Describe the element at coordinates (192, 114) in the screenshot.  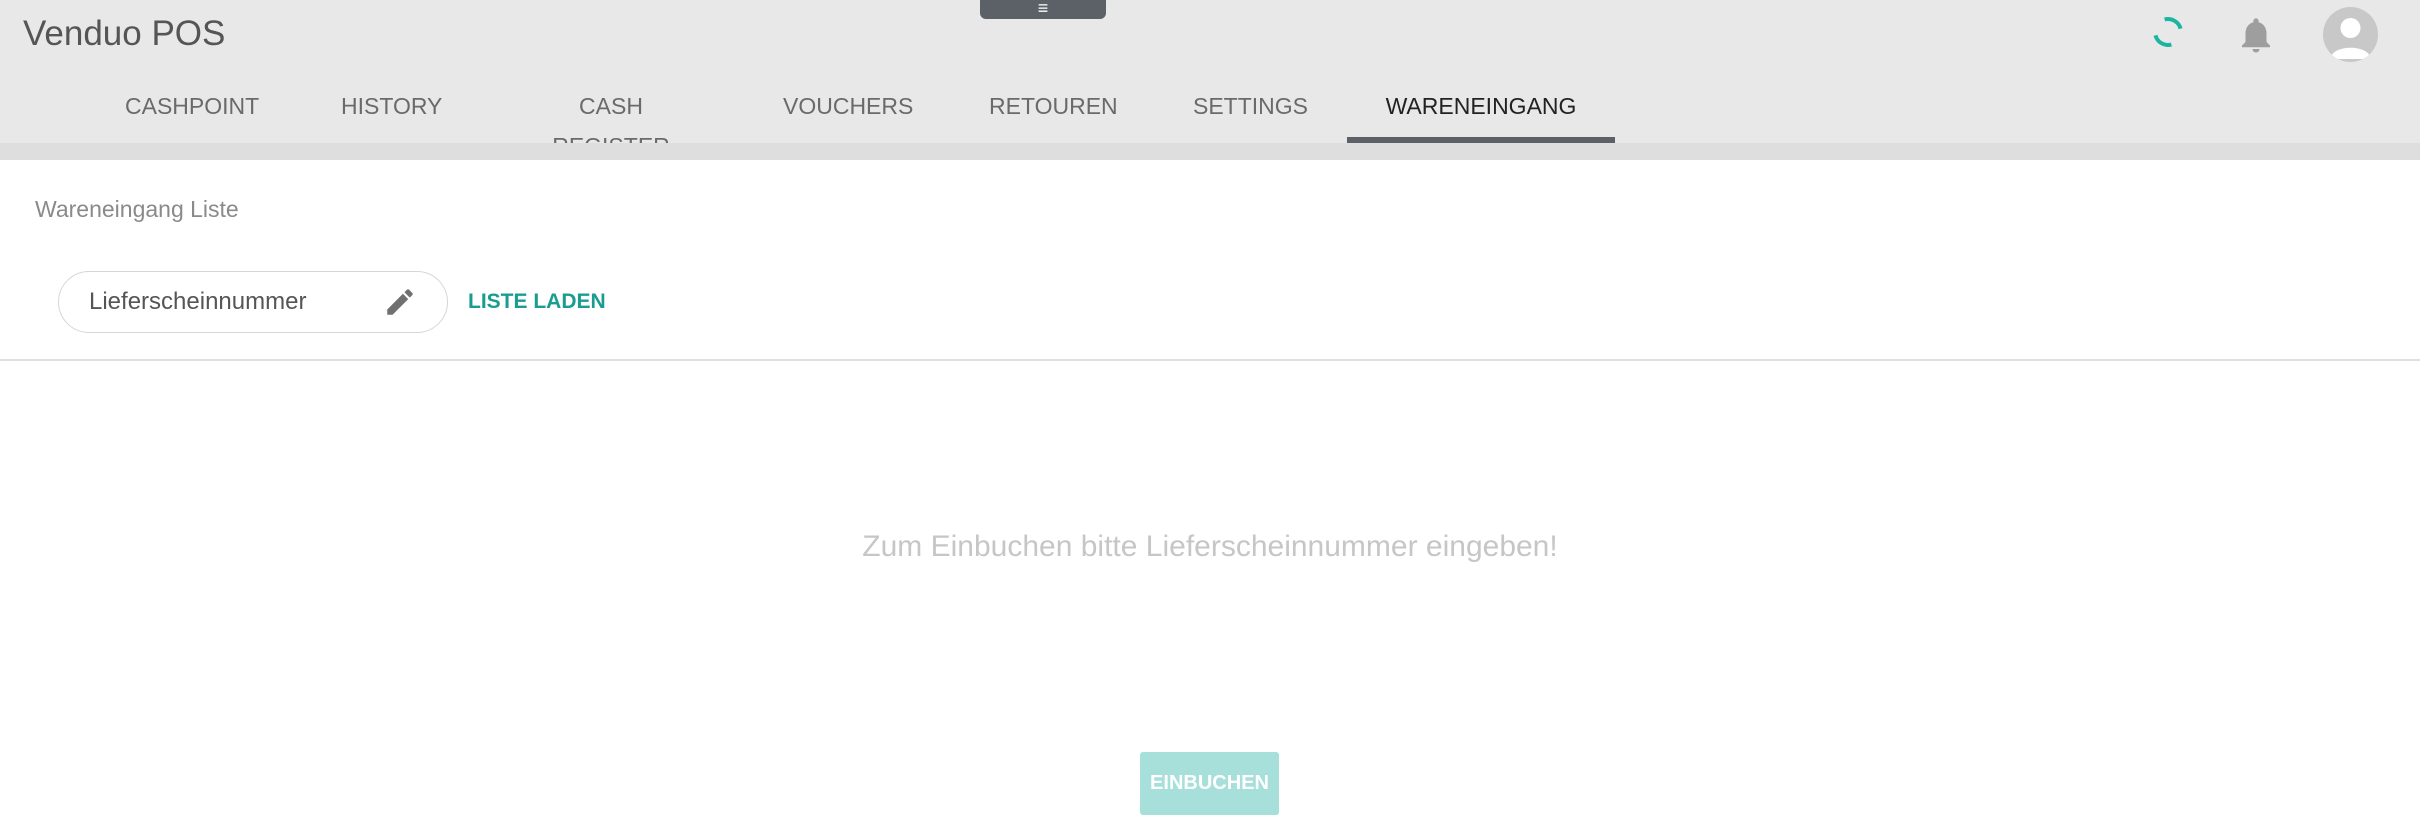
I see `tab-cashpoint: CASHPOINT` at that location.